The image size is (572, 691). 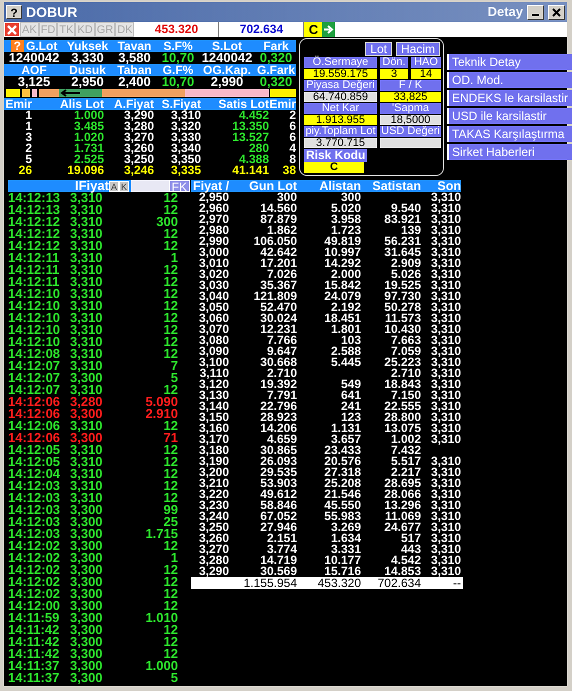 I want to click on order-cell-text: 2.525, so click(x=89, y=159).